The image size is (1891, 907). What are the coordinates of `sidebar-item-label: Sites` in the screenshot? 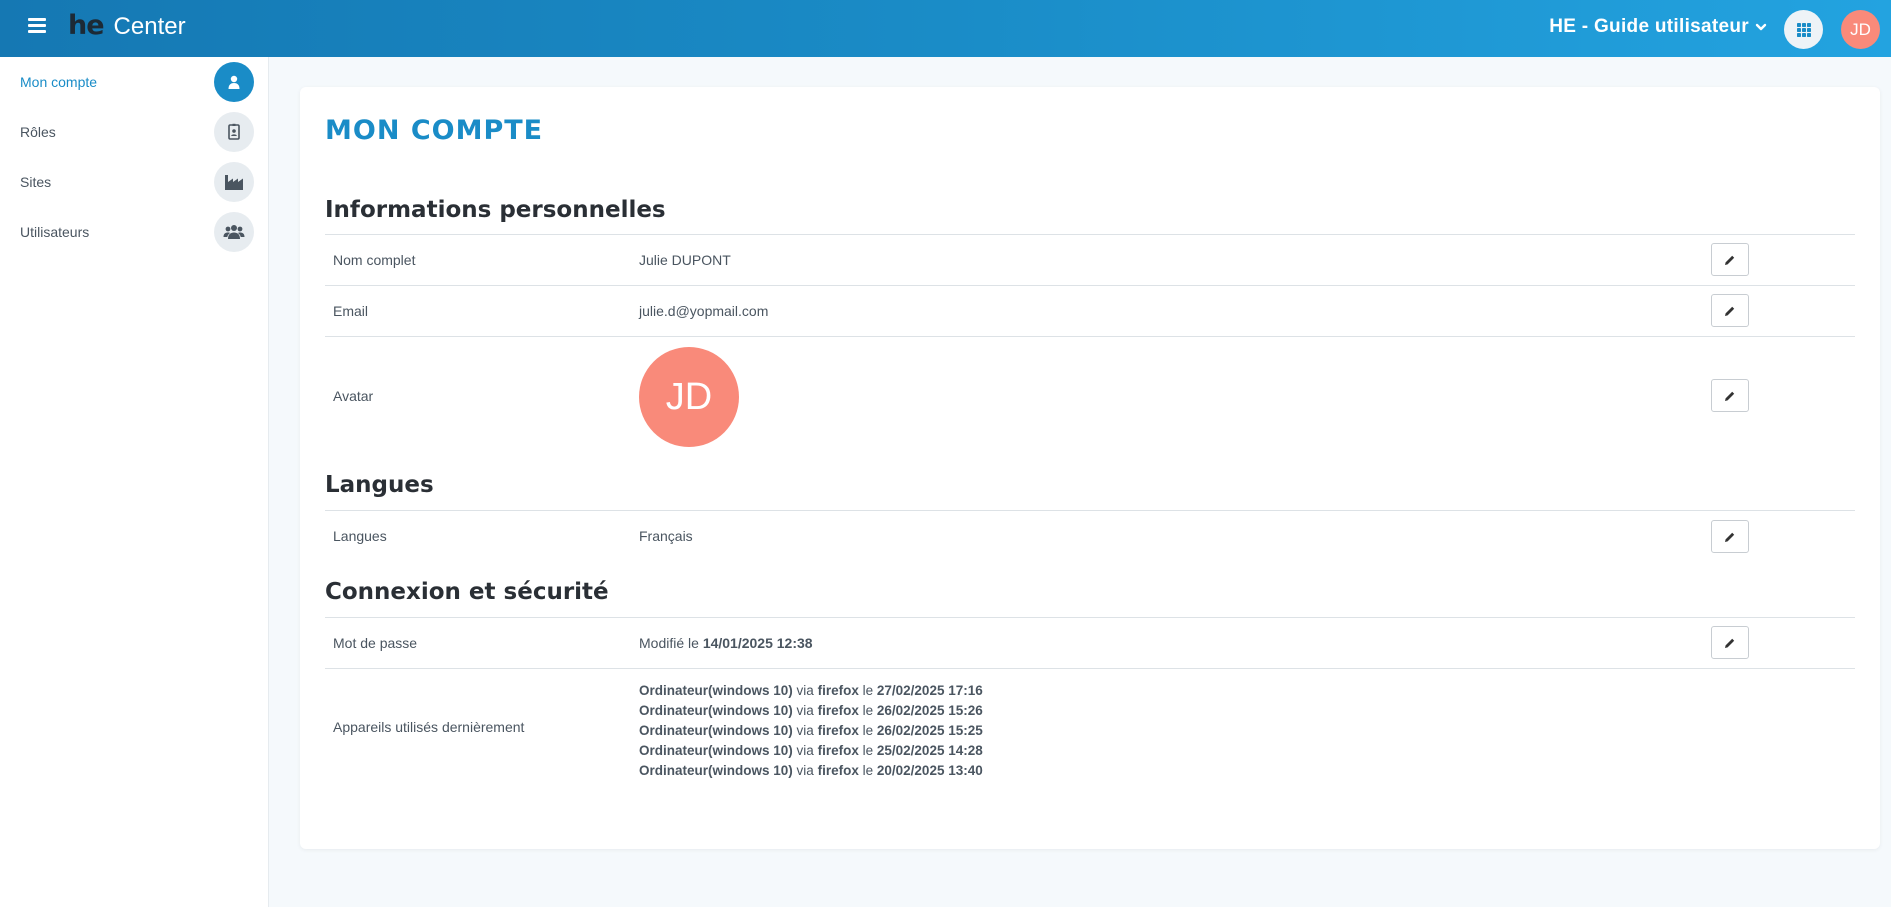 It's located at (36, 182).